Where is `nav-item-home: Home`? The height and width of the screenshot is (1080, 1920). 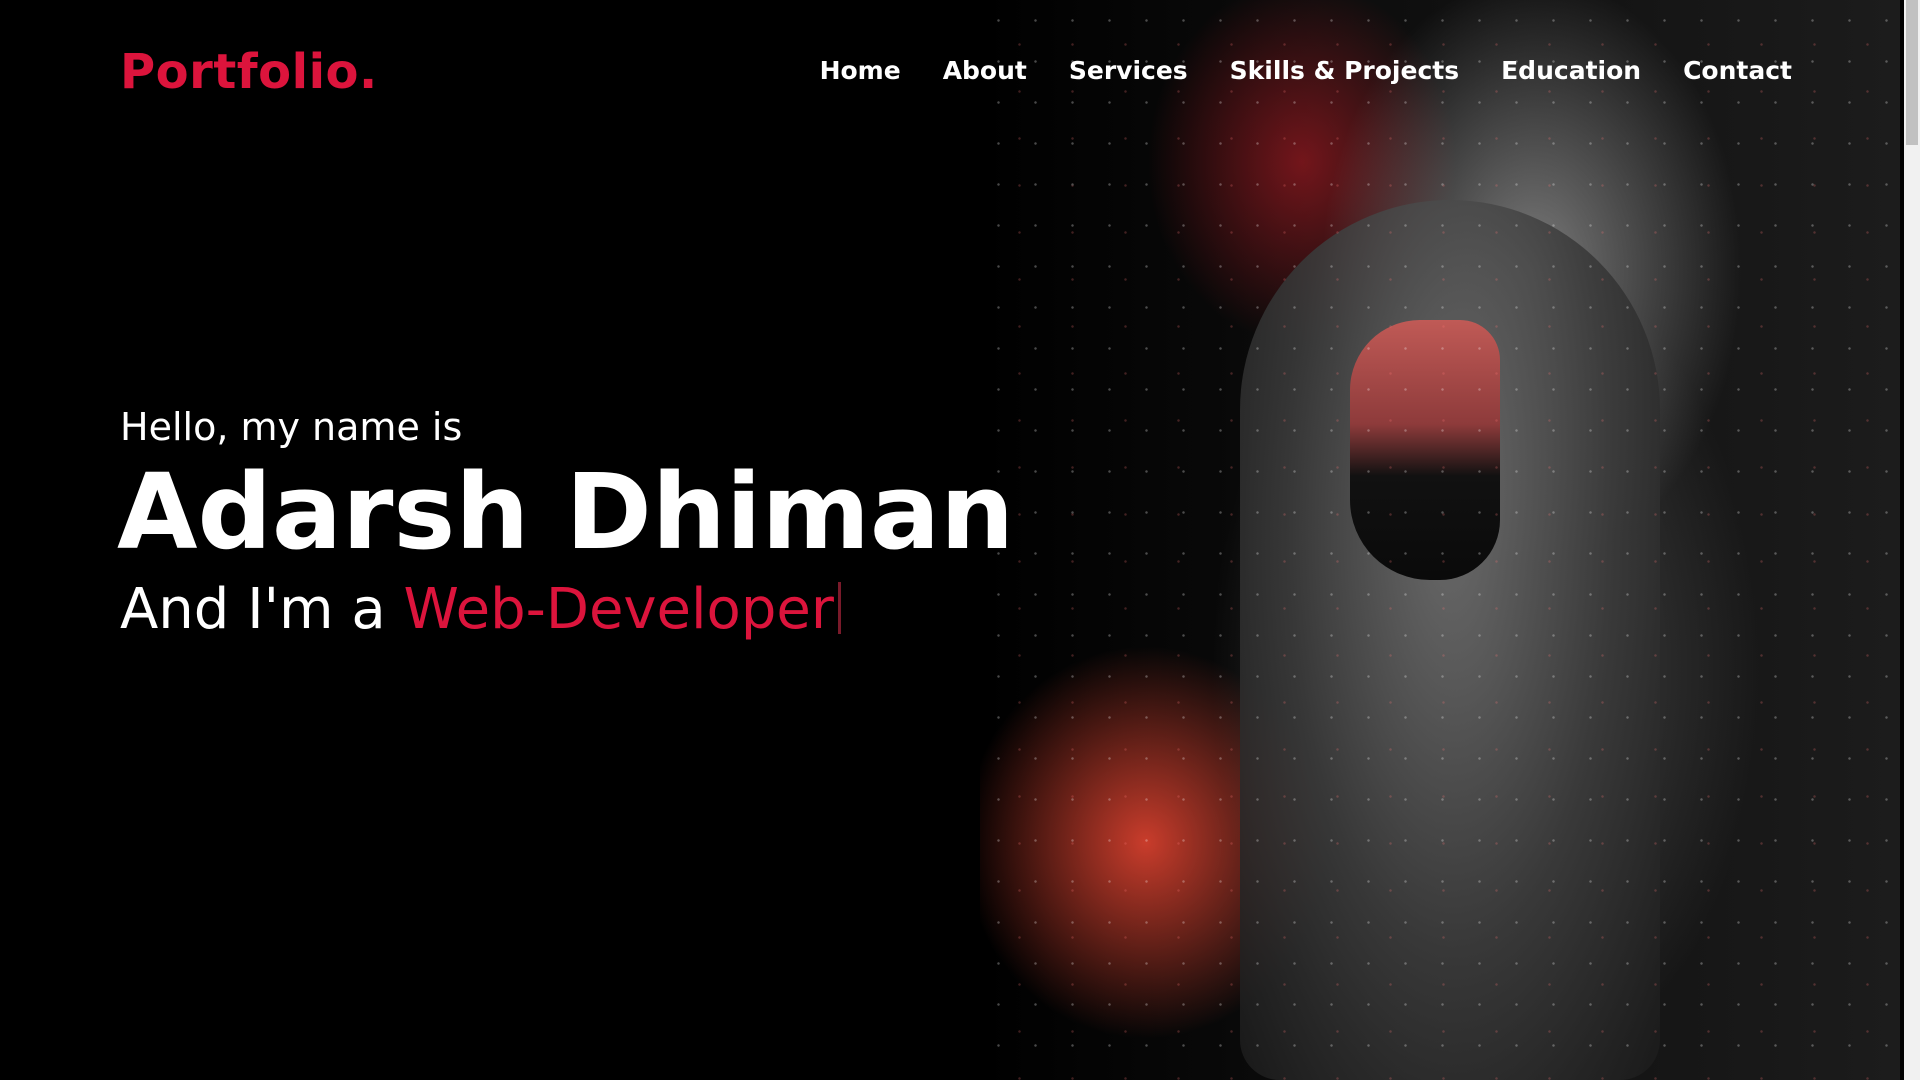 nav-item-home: Home is located at coordinates (860, 70).